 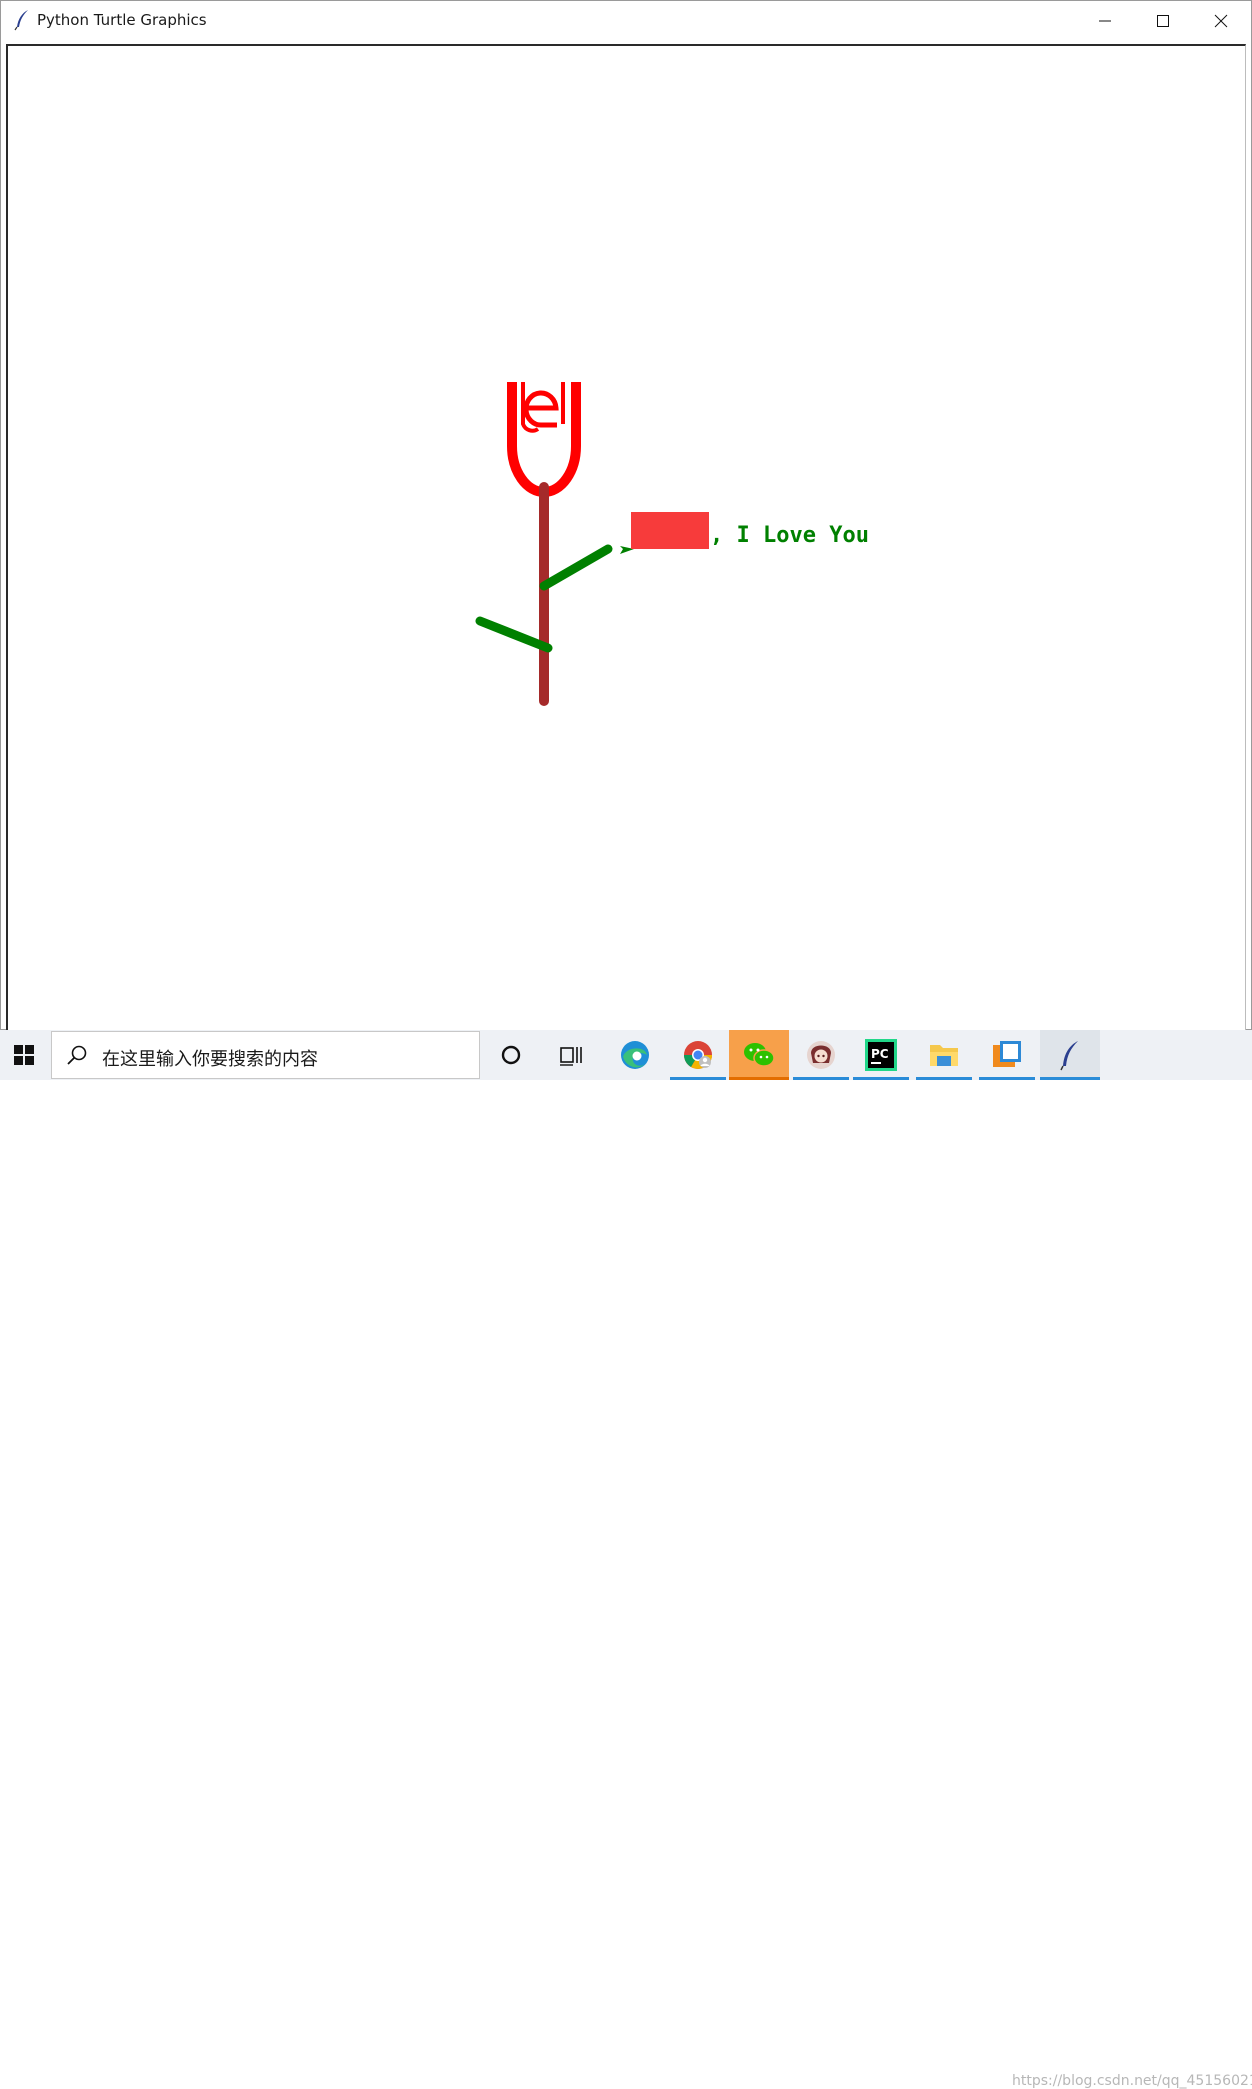 I want to click on taskbar-file-explorer, so click(x=944, y=1055).